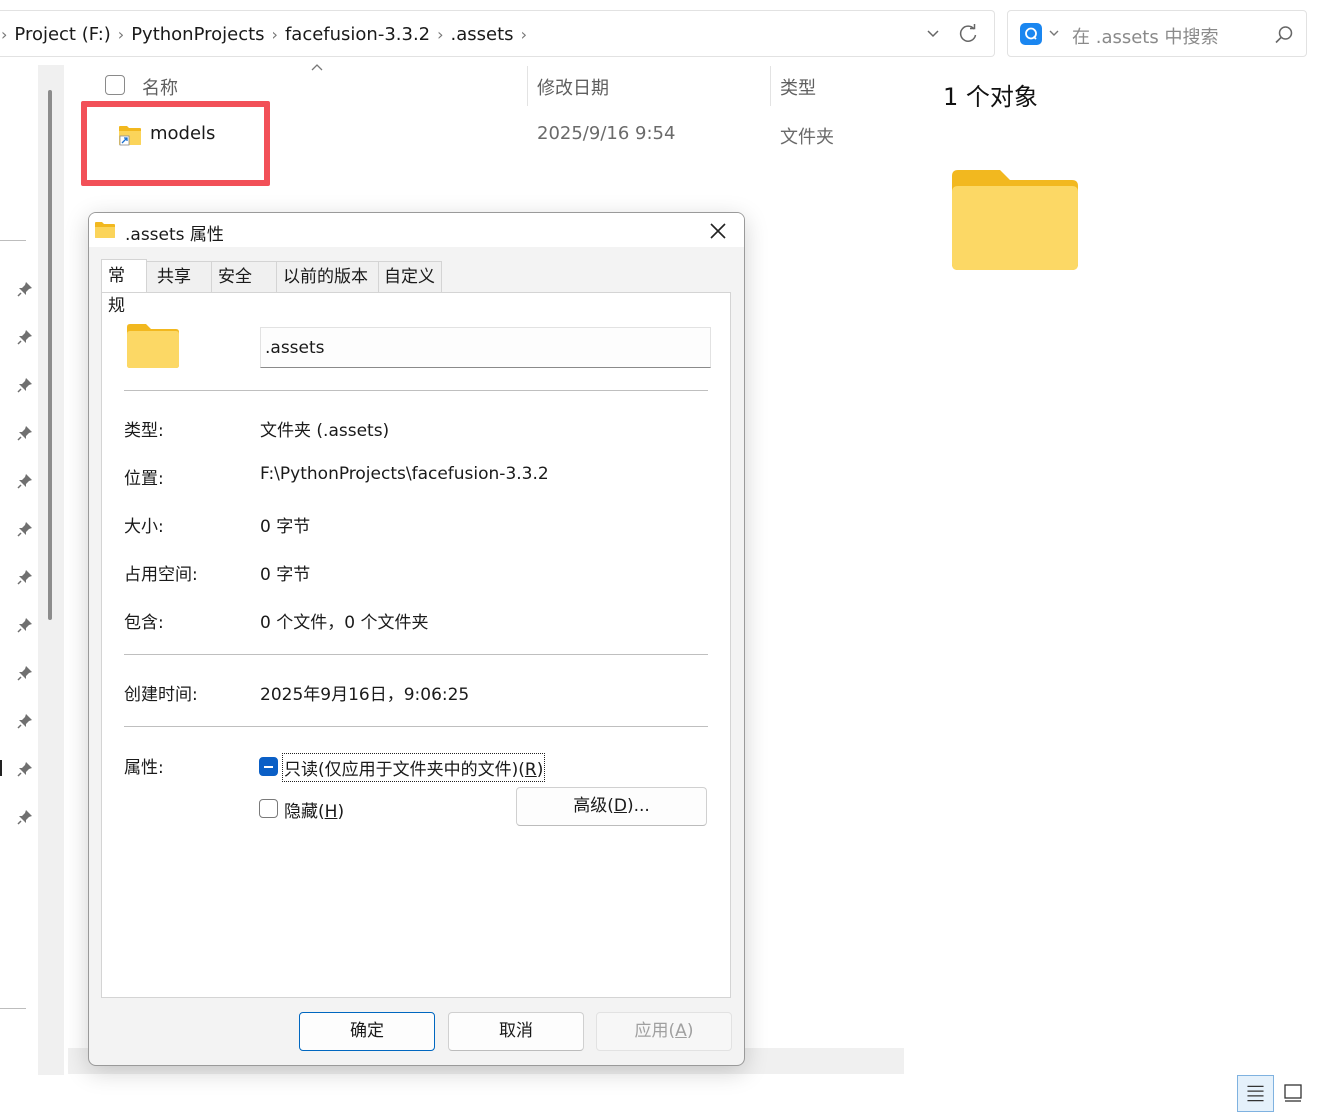  Describe the element at coordinates (404, 474) in the screenshot. I see `location-value: F:\PythonProjects\facefusion-3.3.2` at that location.